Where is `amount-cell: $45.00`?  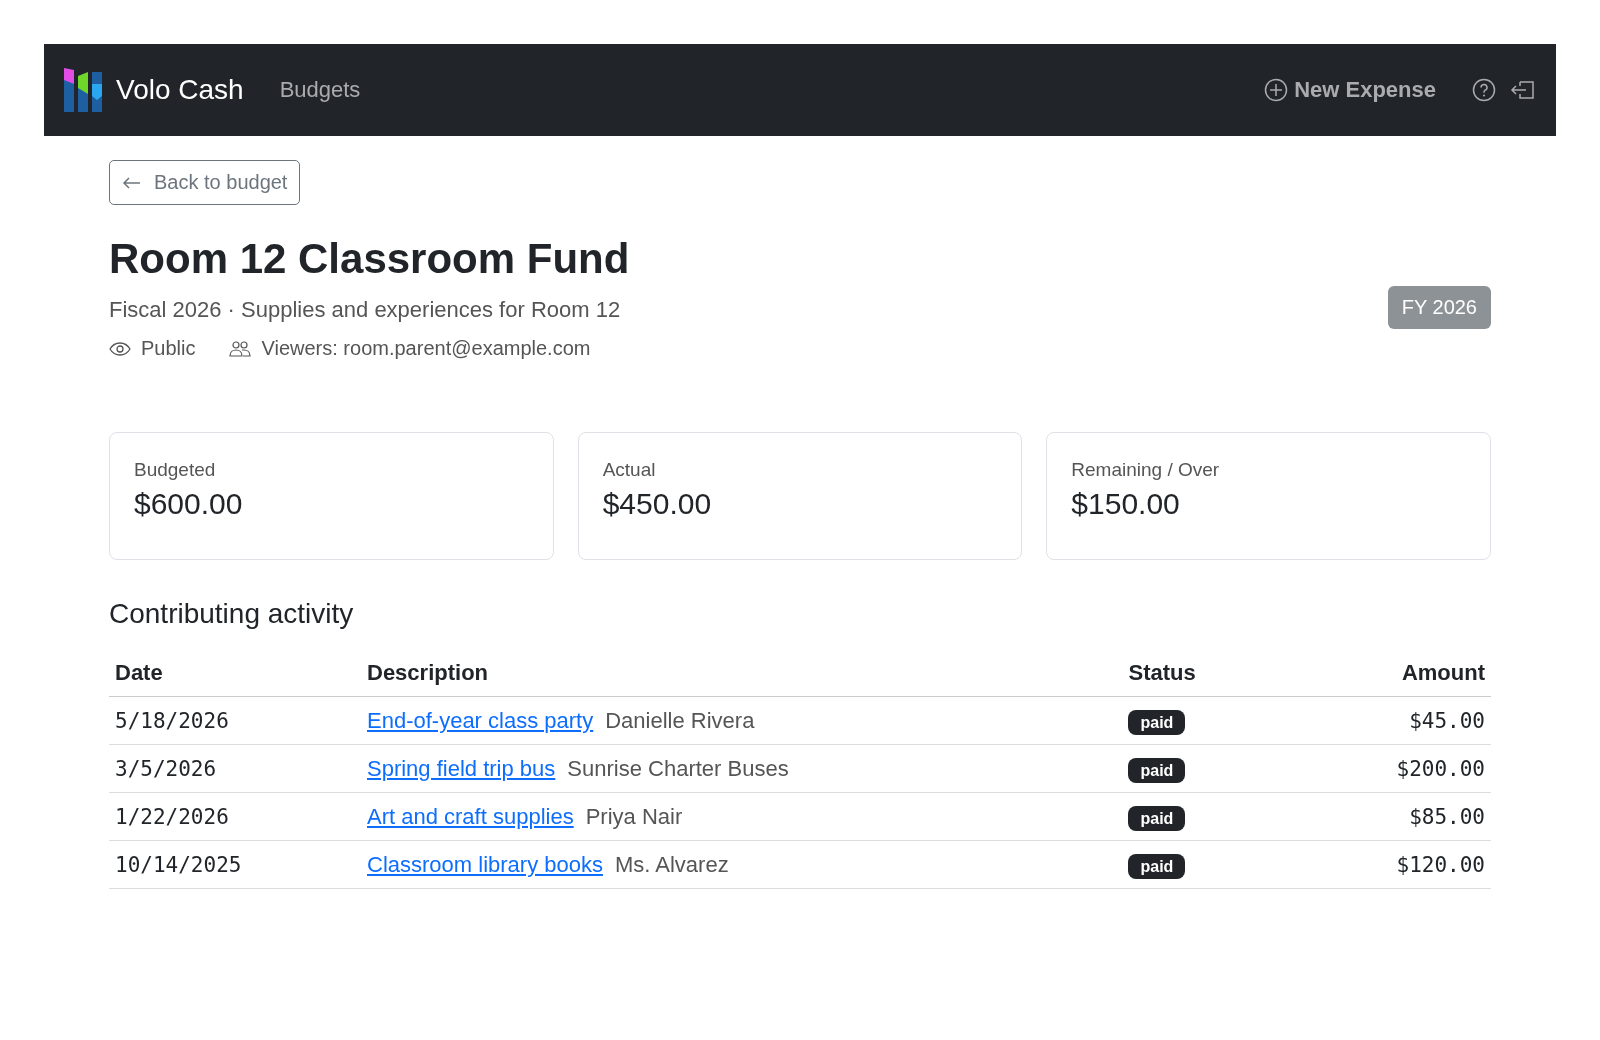
amount-cell: $45.00 is located at coordinates (1402, 720).